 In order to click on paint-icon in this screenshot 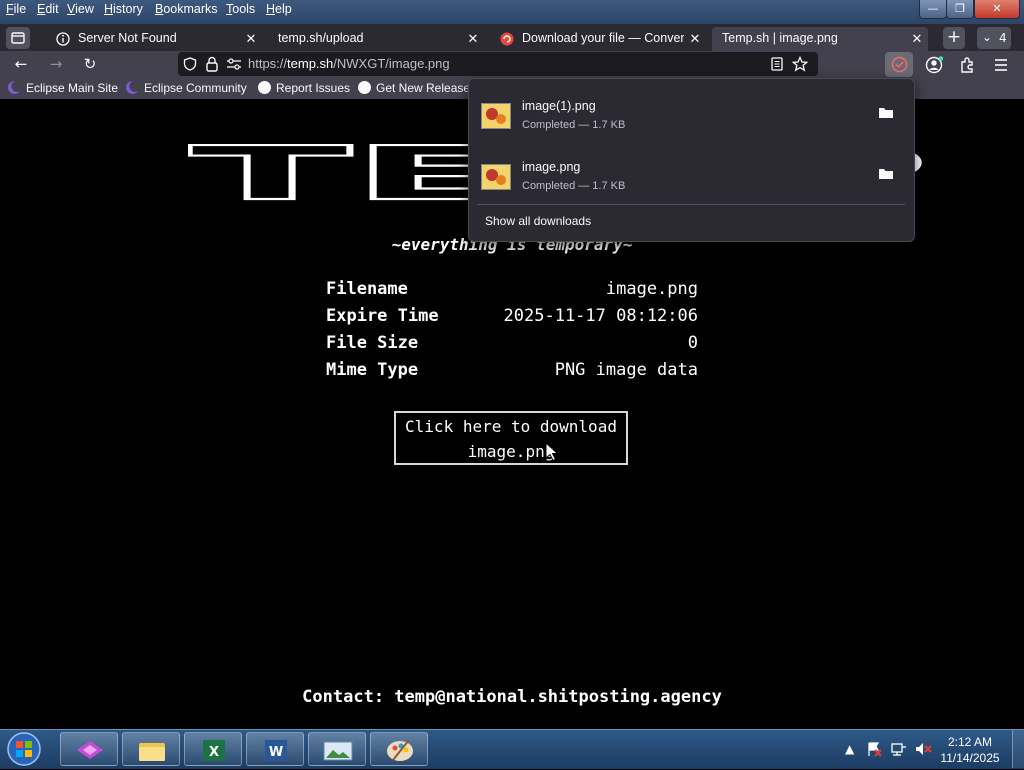, I will do `click(400, 750)`.